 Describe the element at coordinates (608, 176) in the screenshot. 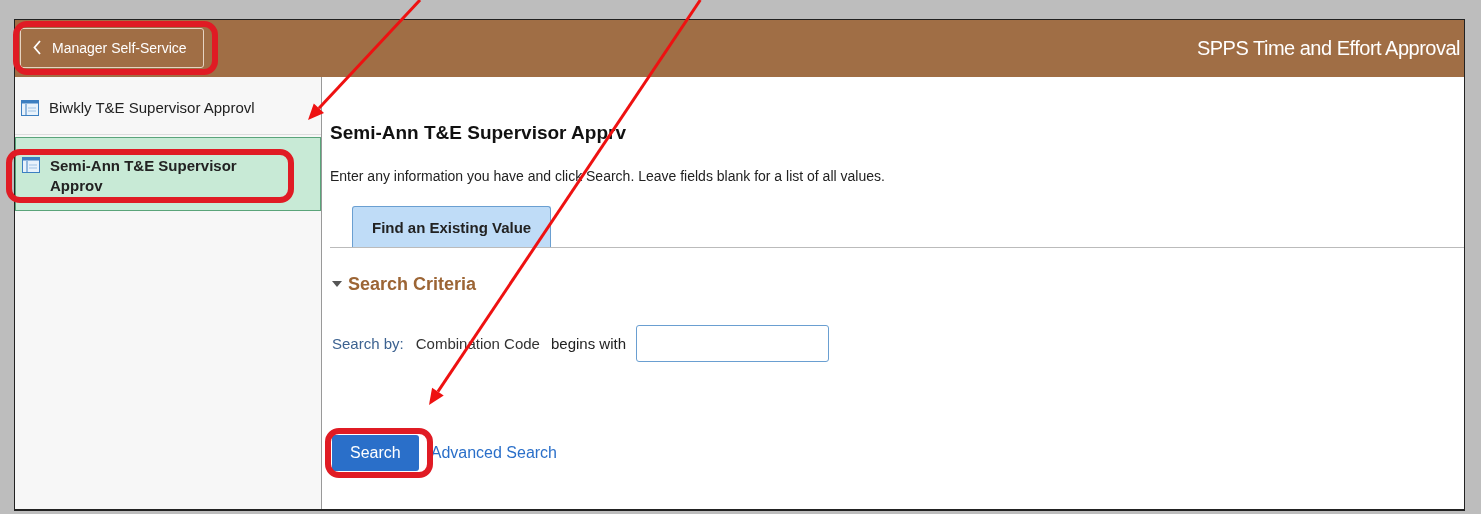

I see `instructions-text: Enter any information you have and click Search. Leave fields blank for a list of all values.` at that location.